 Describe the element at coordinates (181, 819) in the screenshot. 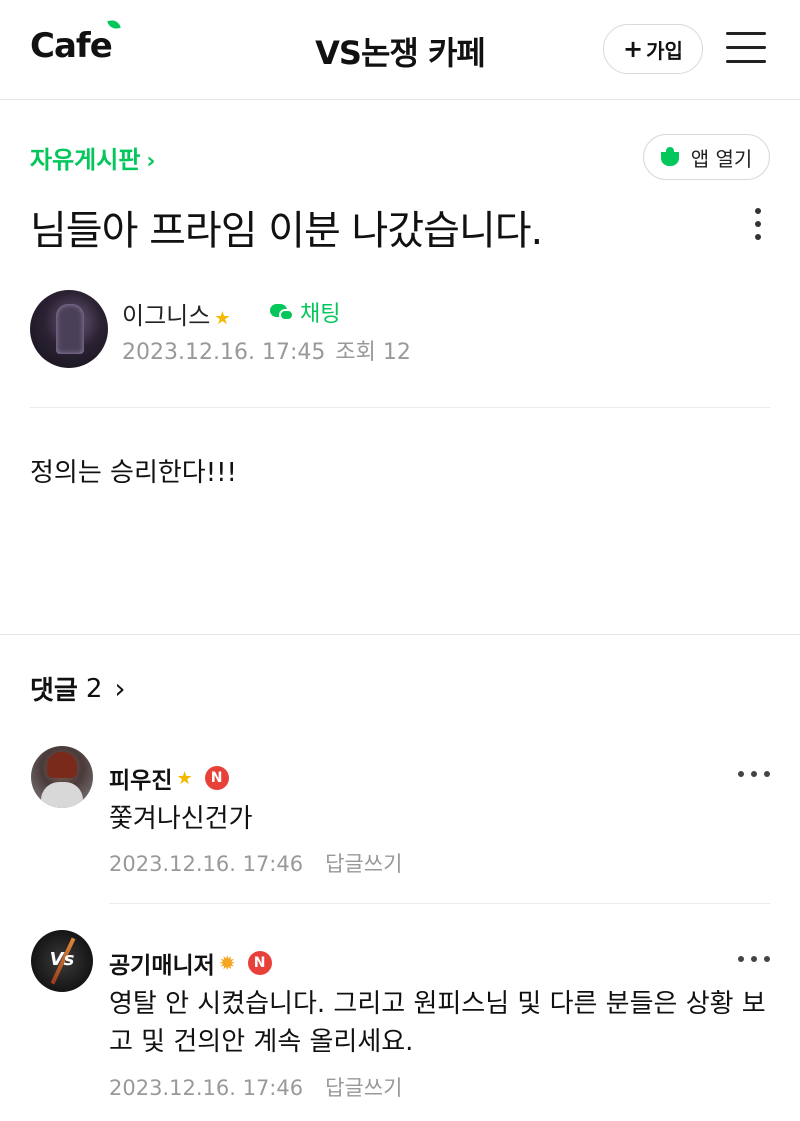

I see `comment-text: 쫓겨나신건가` at that location.